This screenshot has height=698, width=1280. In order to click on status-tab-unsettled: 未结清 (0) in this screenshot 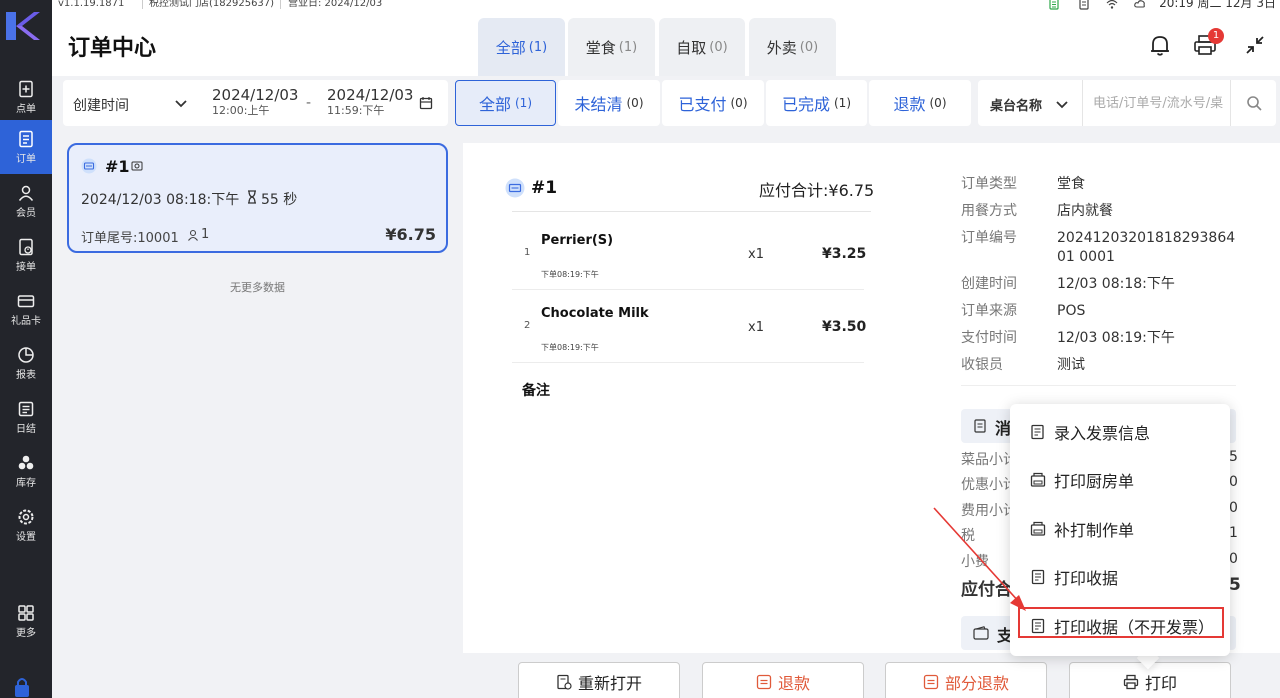, I will do `click(609, 103)`.